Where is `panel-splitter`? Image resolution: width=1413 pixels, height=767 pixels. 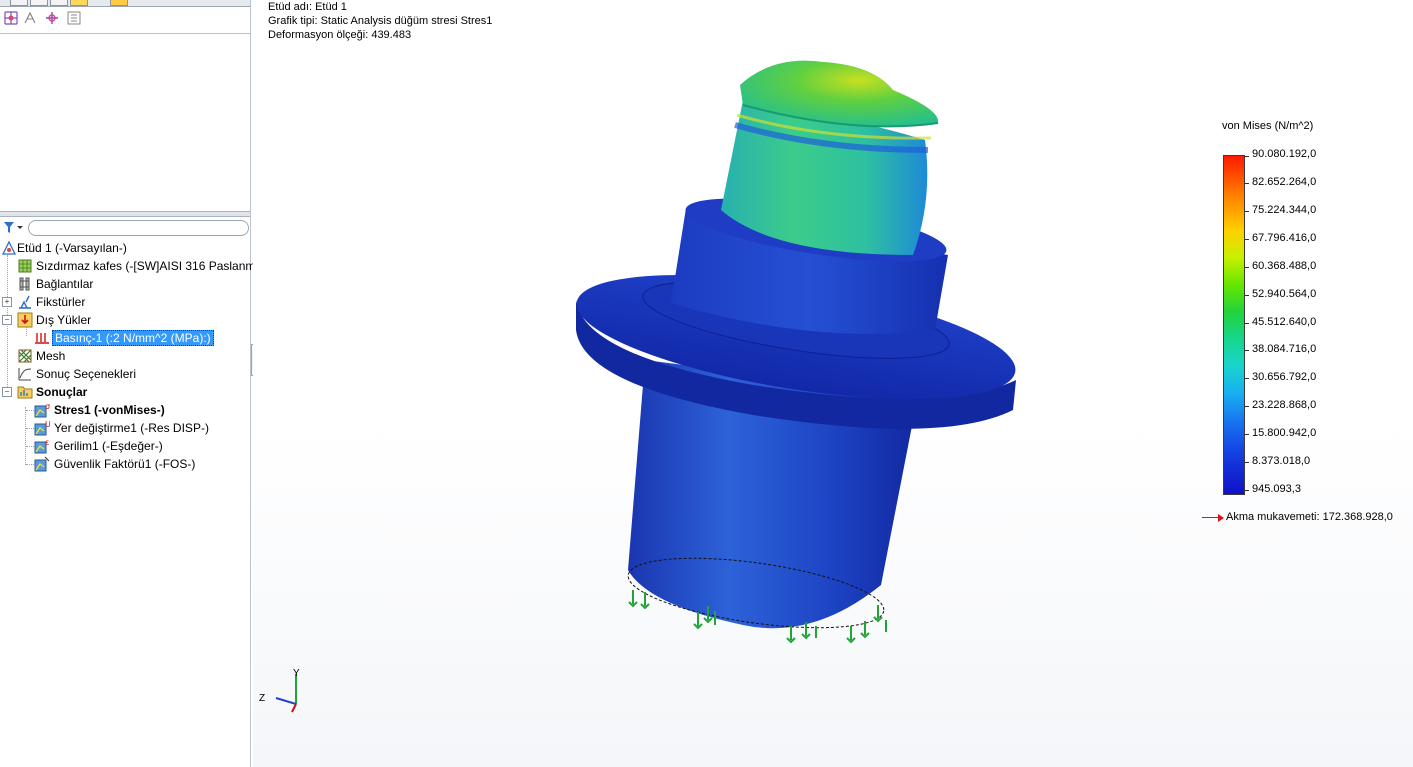
panel-splitter is located at coordinates (125, 214).